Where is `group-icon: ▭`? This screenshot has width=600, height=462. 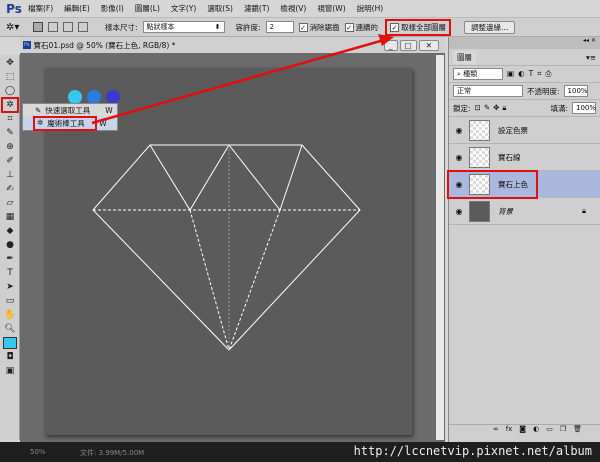
group-icon: ▭ is located at coordinates (549, 430).